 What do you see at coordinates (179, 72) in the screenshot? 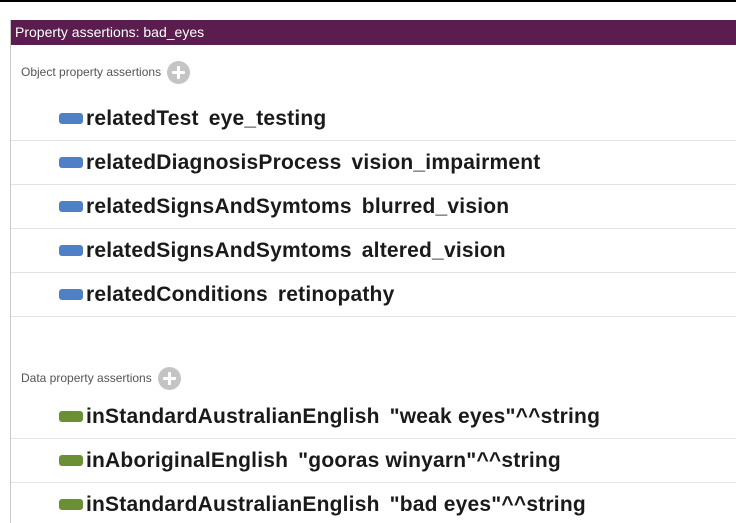
I see `add-object-property-icon` at bounding box center [179, 72].